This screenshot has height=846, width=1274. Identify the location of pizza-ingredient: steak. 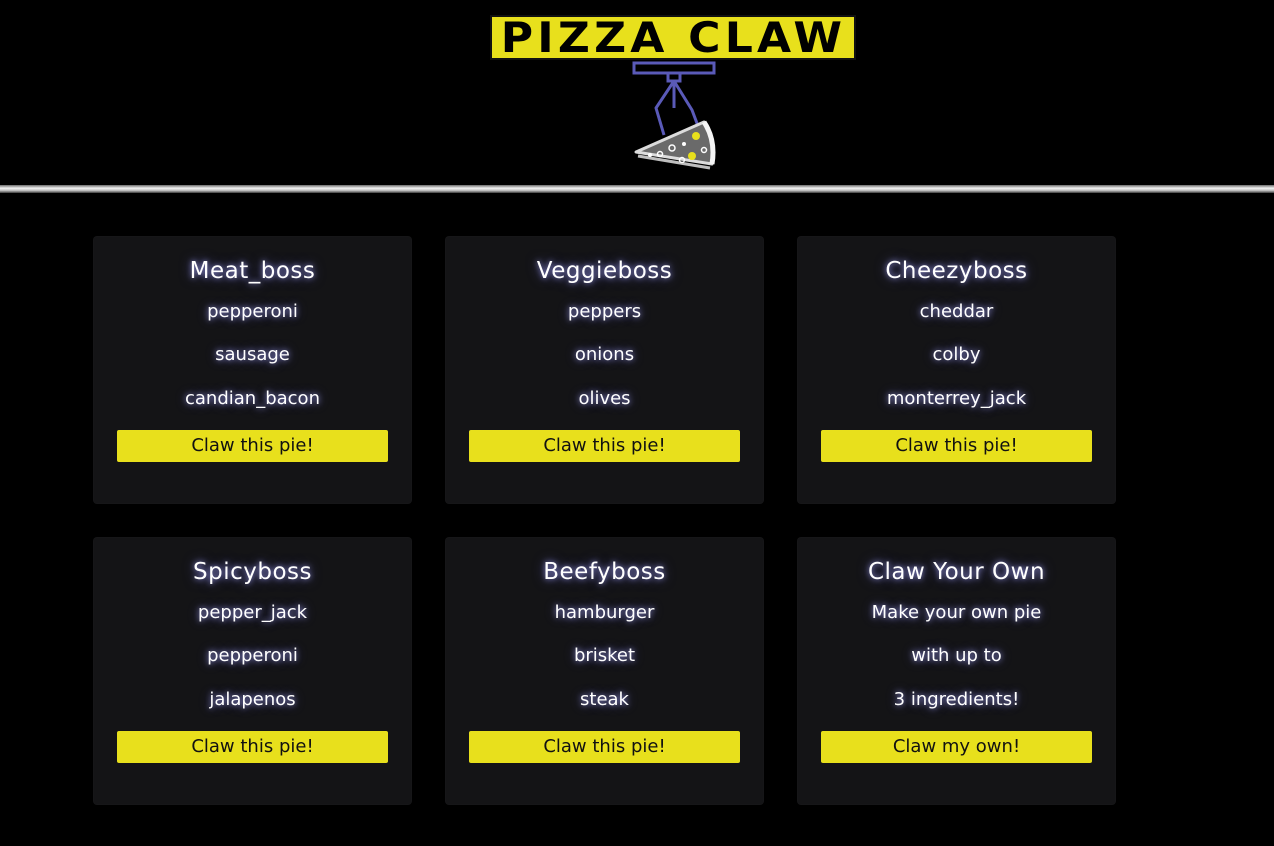
(604, 699).